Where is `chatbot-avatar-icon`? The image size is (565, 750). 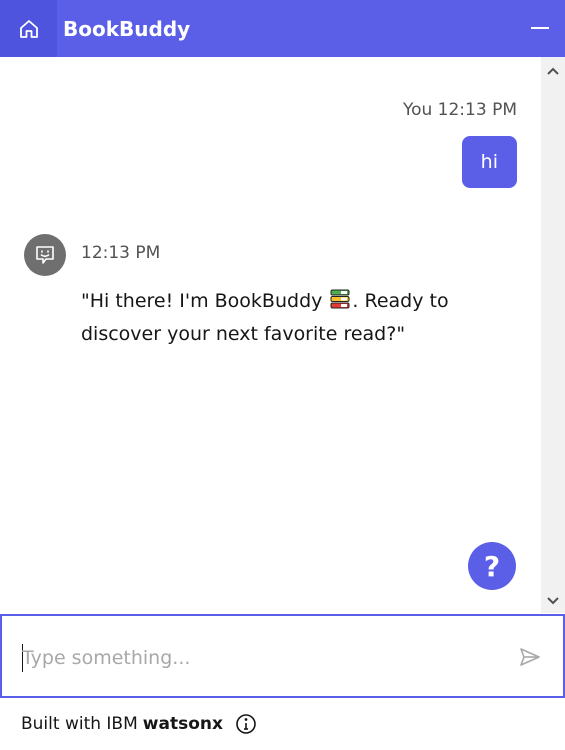
chatbot-avatar-icon is located at coordinates (45, 255).